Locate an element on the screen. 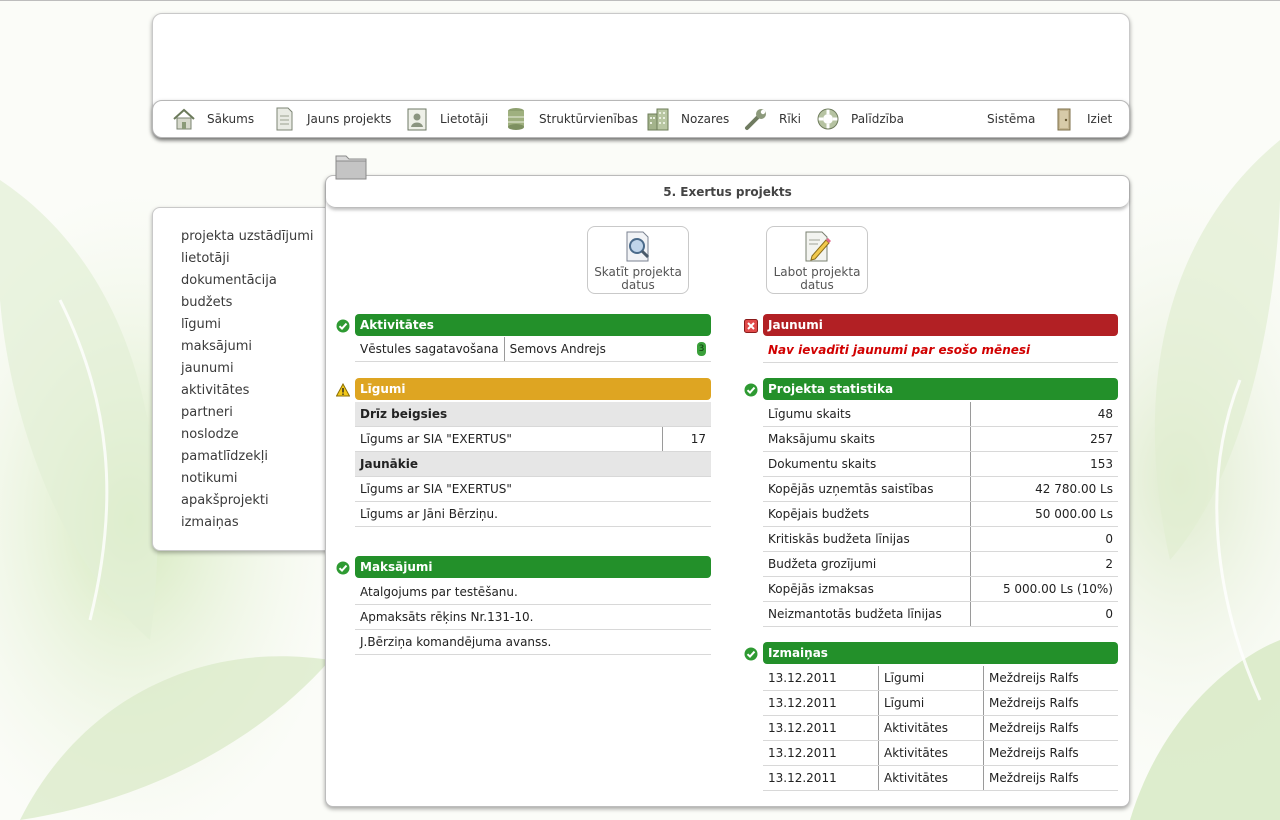 This screenshot has width=1280, height=820. table-row: Līgumu skaits 48 is located at coordinates (940, 414).